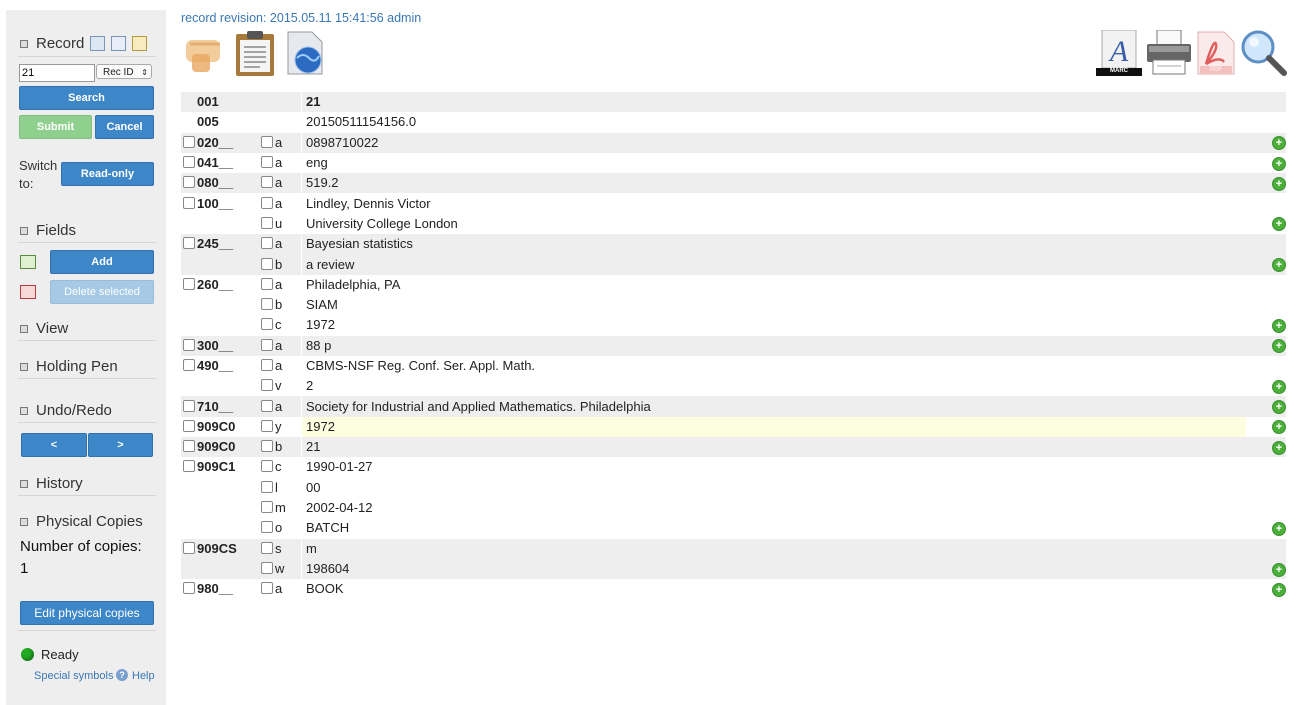 The height and width of the screenshot is (705, 1299). What do you see at coordinates (140, 43) in the screenshot?
I see `edit-icon` at bounding box center [140, 43].